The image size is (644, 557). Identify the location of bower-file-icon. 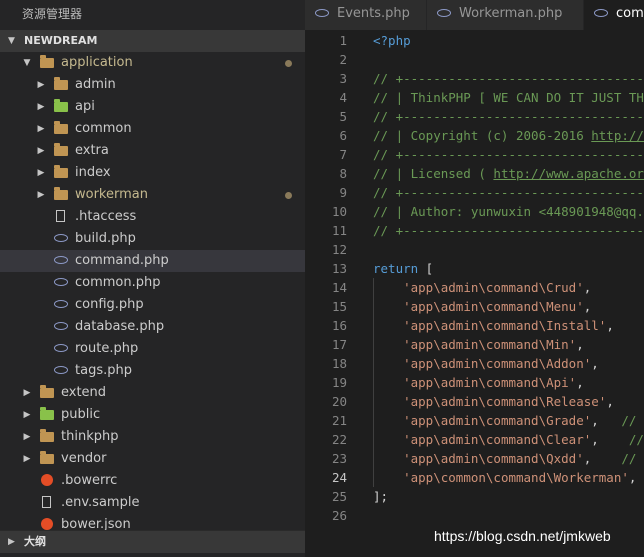
(48, 524).